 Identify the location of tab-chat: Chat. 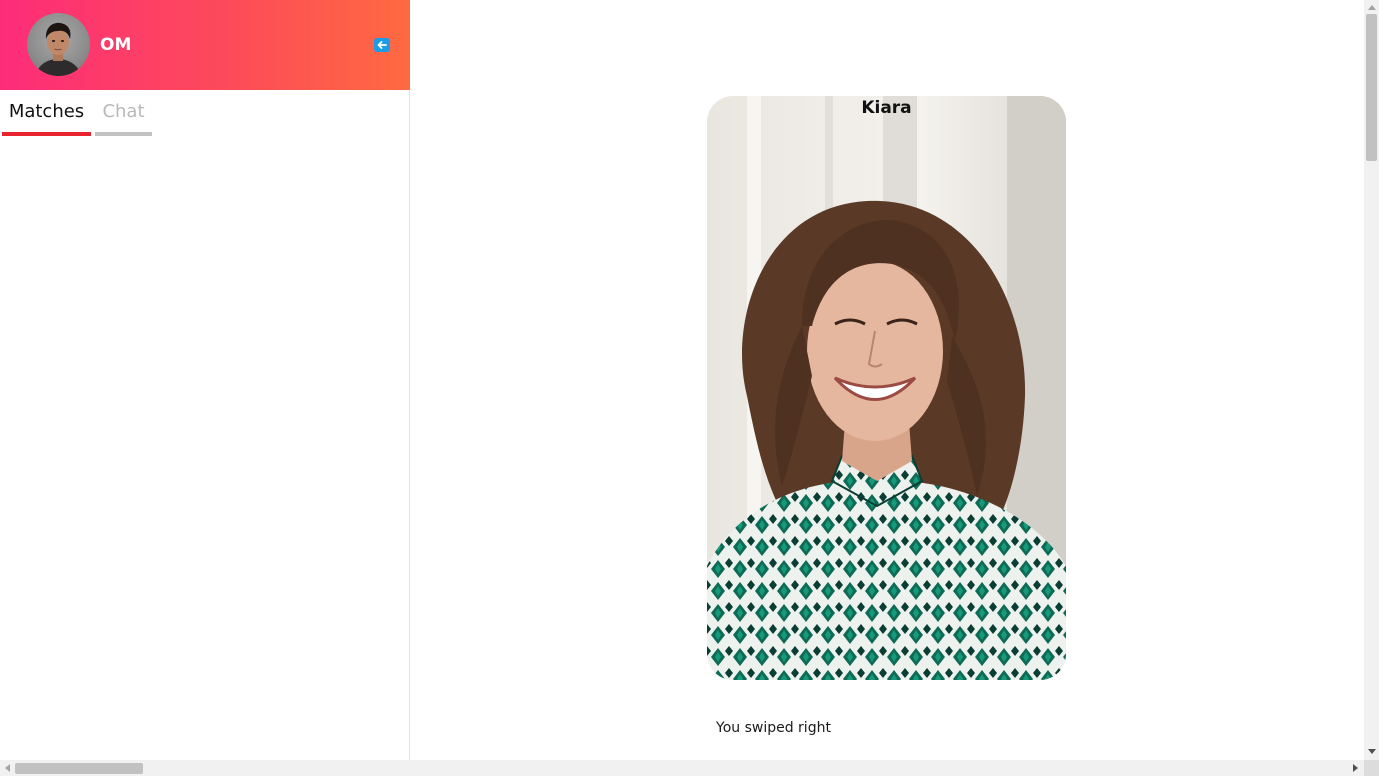
(123, 113).